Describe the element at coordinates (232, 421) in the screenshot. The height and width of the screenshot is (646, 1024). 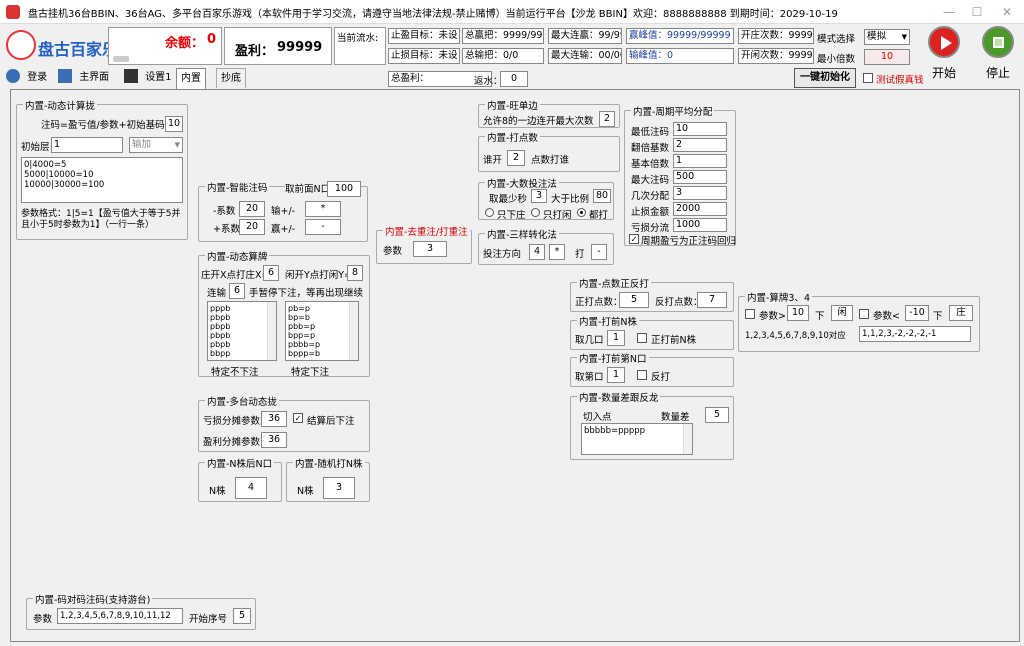
I see `loss-share-label: 亏损分摊参数` at that location.